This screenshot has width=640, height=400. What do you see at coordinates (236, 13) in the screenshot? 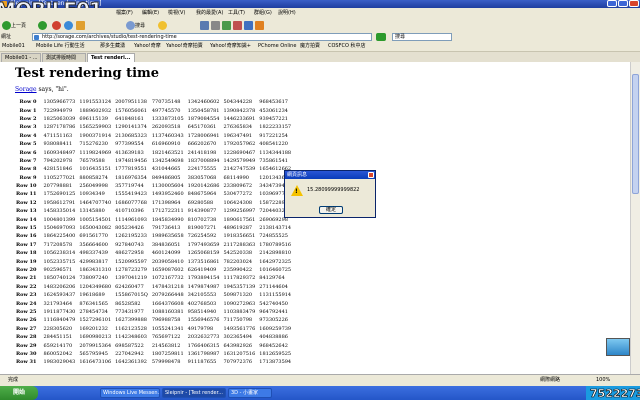
I see `menu-item-tools: 工具(T)` at bounding box center [236, 13].